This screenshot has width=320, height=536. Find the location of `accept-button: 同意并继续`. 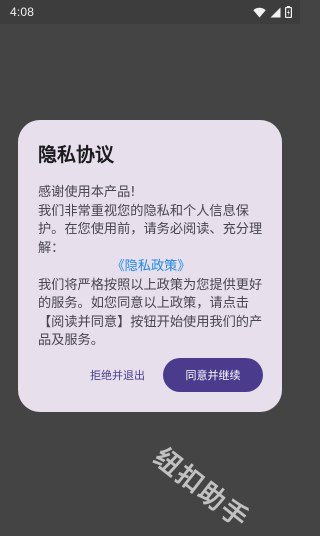

accept-button: 同意并继续 is located at coordinates (213, 375).